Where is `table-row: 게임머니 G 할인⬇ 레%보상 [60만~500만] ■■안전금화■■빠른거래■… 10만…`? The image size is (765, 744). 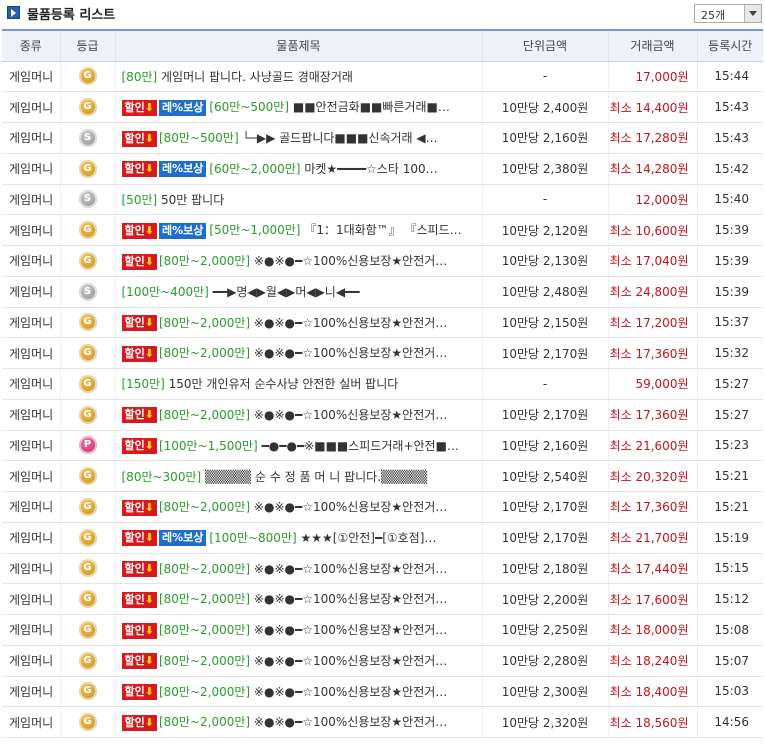
table-row: 게임머니 G 할인⬇ 레%보상 [60만~500만] ■■안전금화■■빠른거래■… 10만… is located at coordinates (382, 107).